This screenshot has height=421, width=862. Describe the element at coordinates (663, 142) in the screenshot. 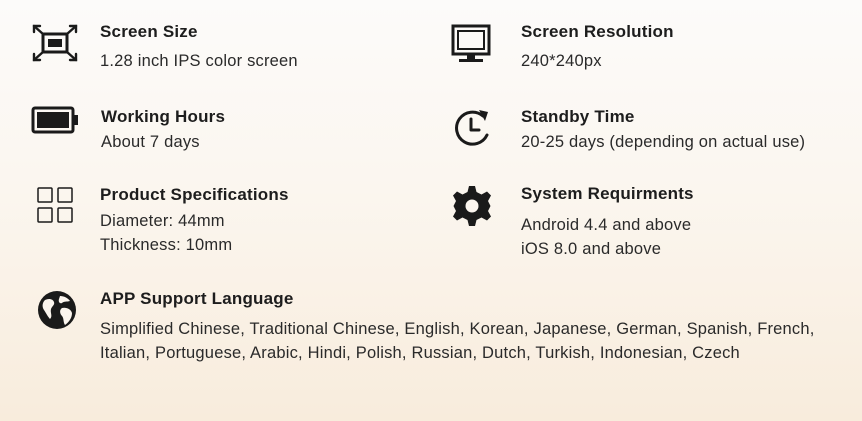

I see `spec-value: 20-25 days (depending on actual use)` at that location.